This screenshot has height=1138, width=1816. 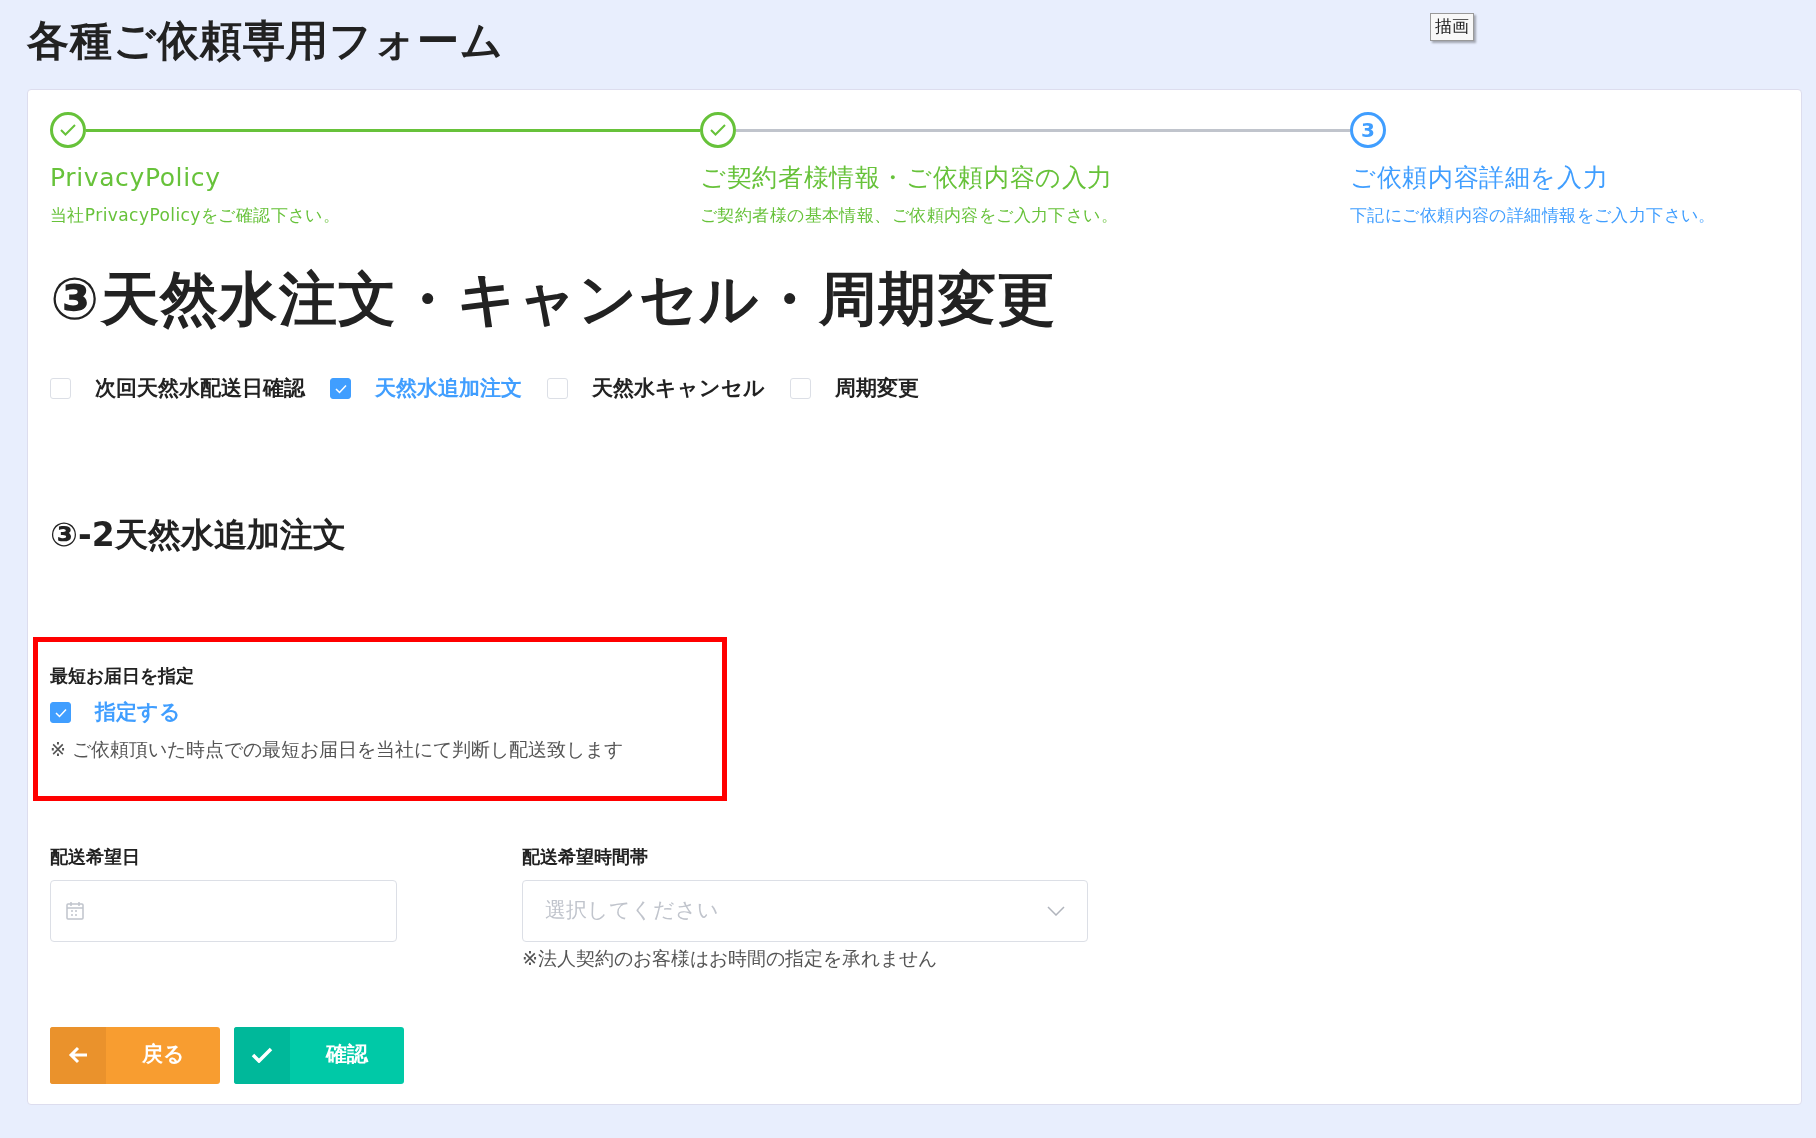 What do you see at coordinates (136, 178) in the screenshot?
I see `step-title: PrivacyPolicy` at bounding box center [136, 178].